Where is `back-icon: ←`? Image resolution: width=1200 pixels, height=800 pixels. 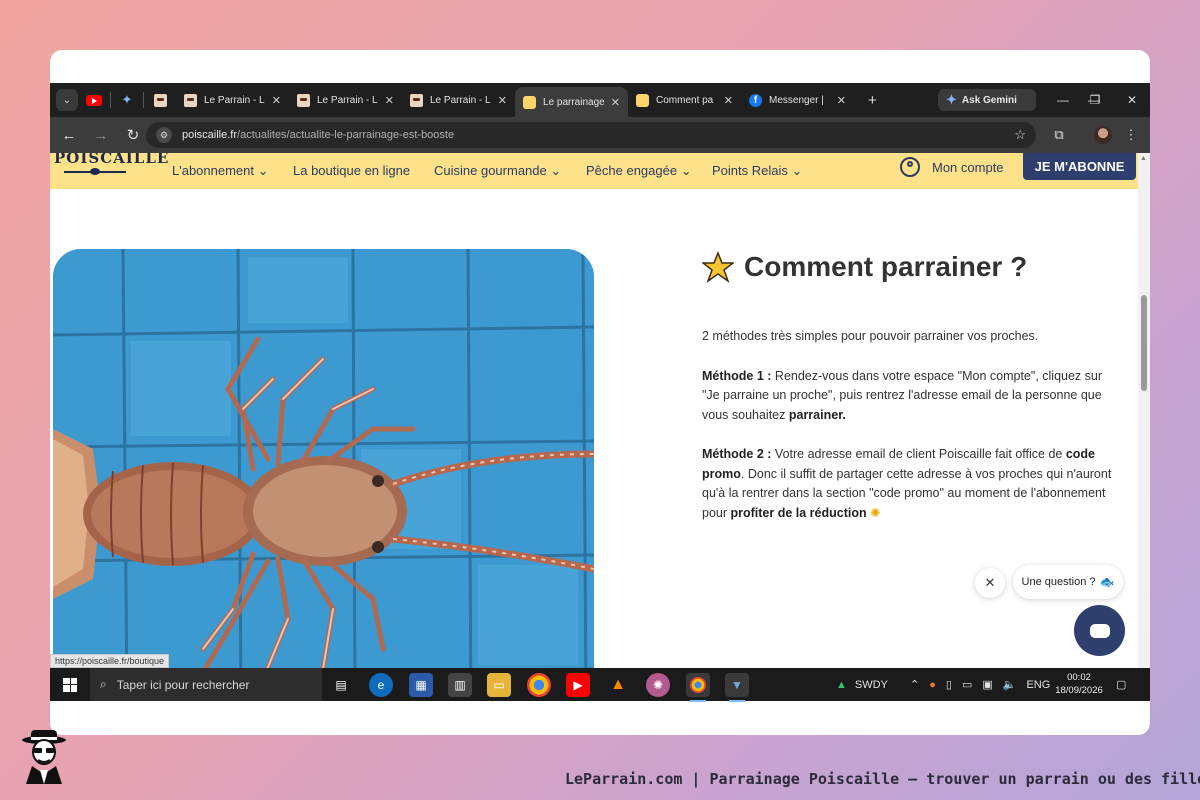 back-icon: ← is located at coordinates (69, 135).